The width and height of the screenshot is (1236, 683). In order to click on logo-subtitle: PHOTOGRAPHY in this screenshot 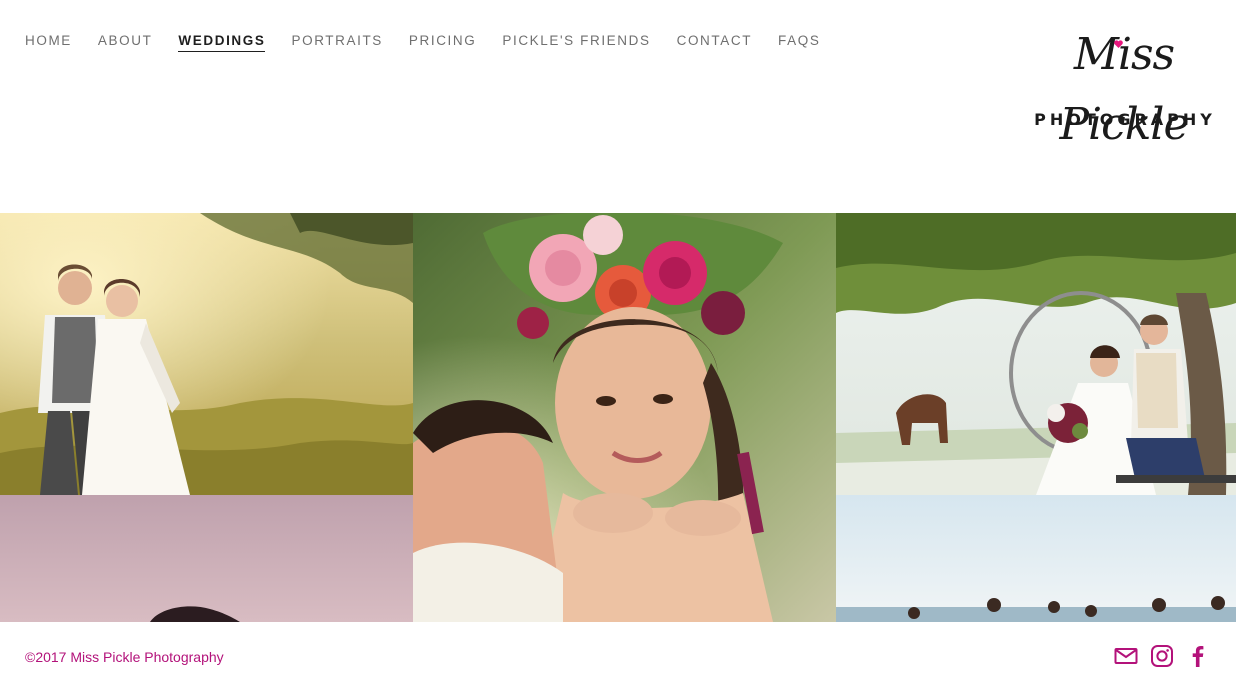, I will do `click(1125, 119)`.